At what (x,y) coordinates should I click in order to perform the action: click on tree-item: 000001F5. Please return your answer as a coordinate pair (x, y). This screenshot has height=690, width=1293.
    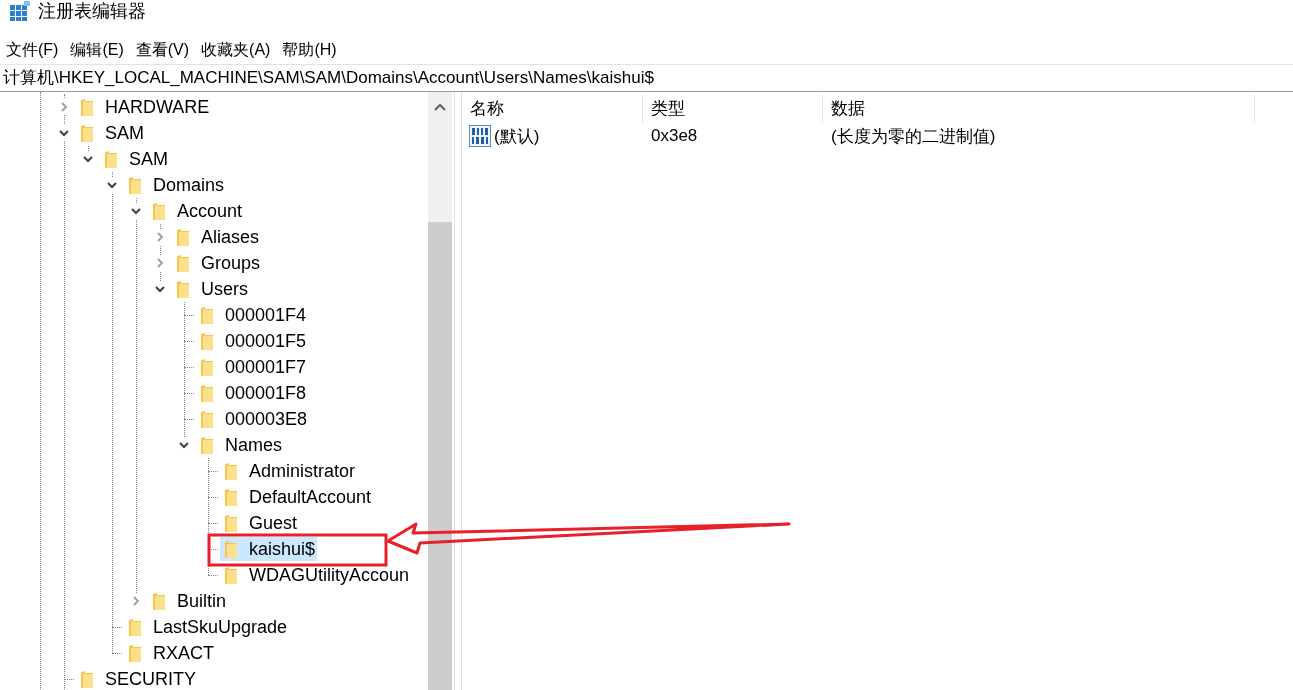
    Looking at the image, I should click on (252, 341).